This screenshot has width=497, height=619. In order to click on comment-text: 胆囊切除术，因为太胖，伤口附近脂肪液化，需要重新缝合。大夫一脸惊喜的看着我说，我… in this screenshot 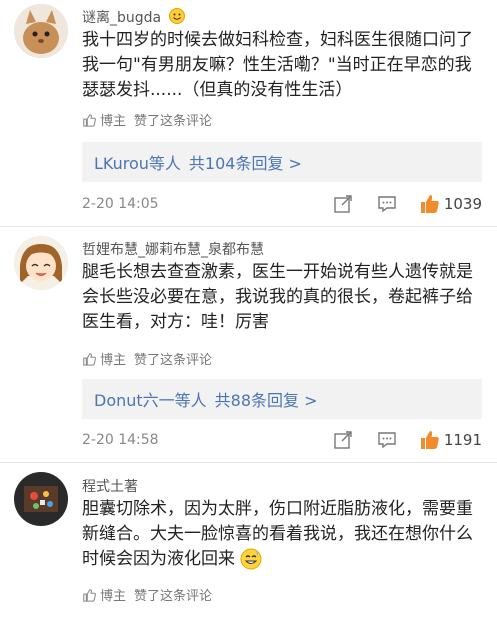, I will do `click(277, 534)`.